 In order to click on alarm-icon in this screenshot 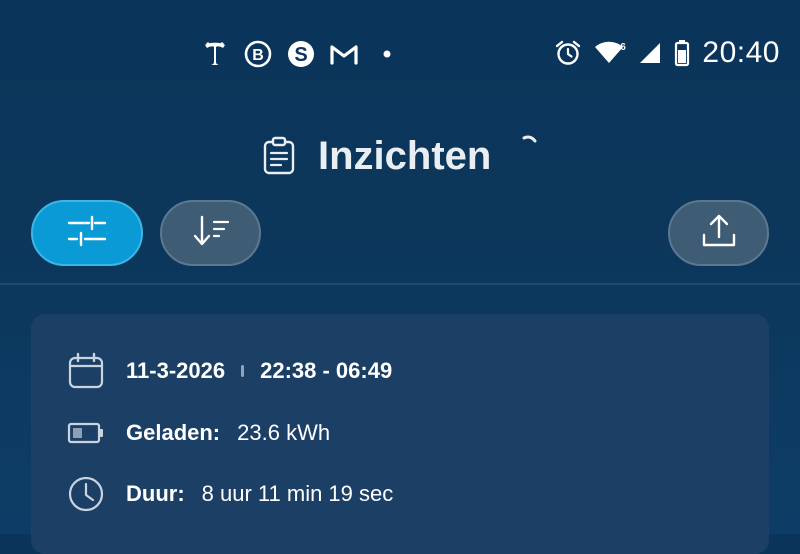, I will do `click(568, 53)`.